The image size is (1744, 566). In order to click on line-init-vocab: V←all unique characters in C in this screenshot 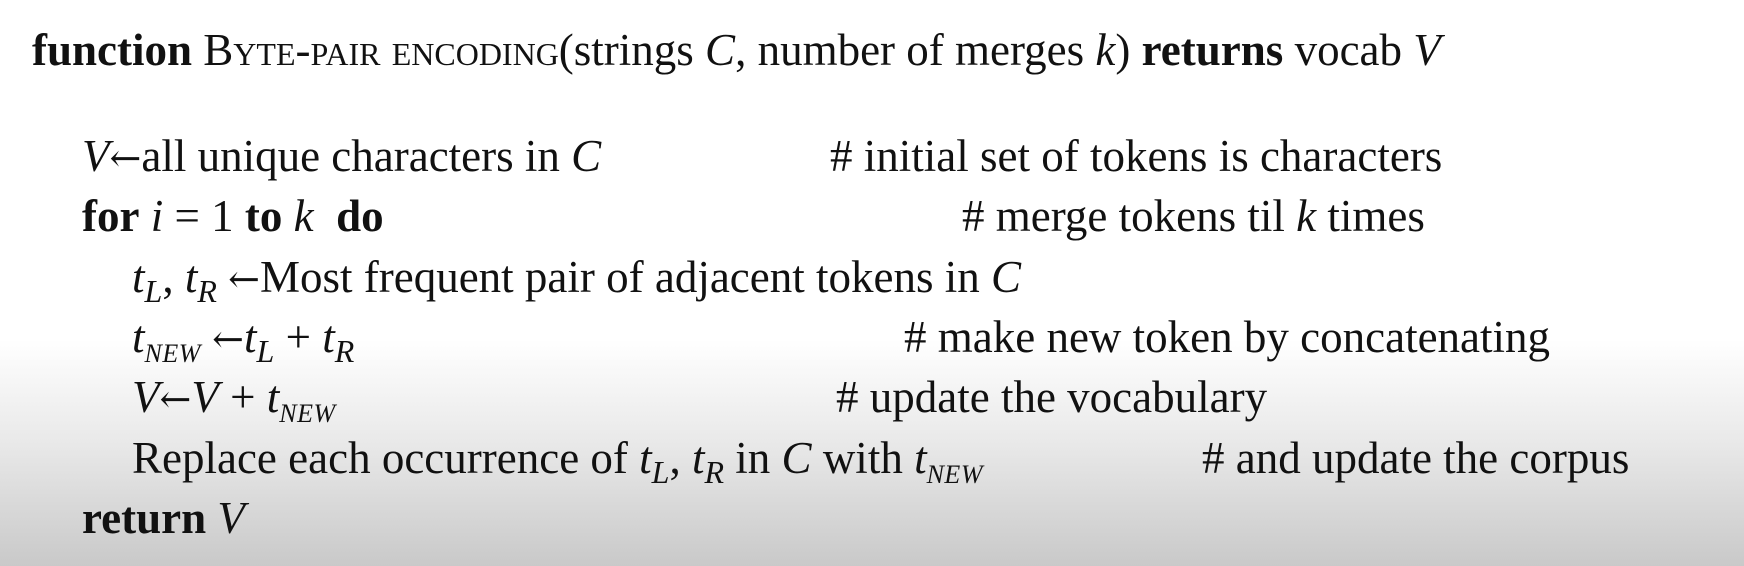, I will do `click(341, 156)`.